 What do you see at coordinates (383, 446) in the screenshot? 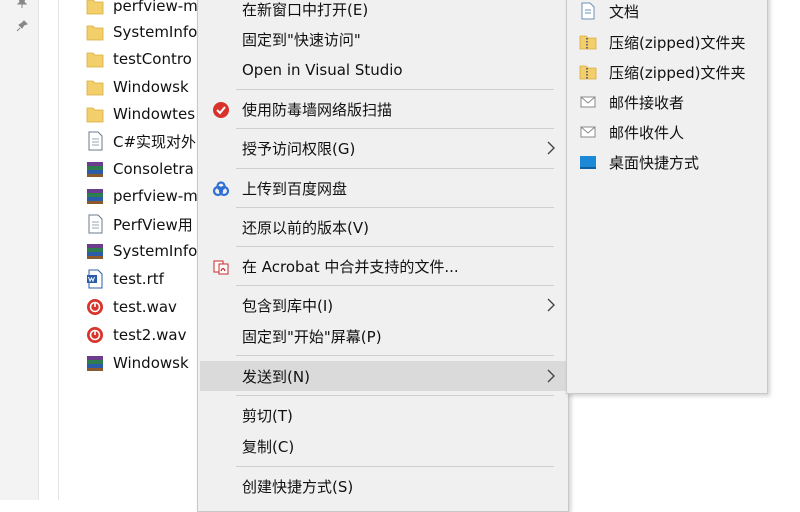
I see `menu-item-copy: 复制(C)` at bounding box center [383, 446].